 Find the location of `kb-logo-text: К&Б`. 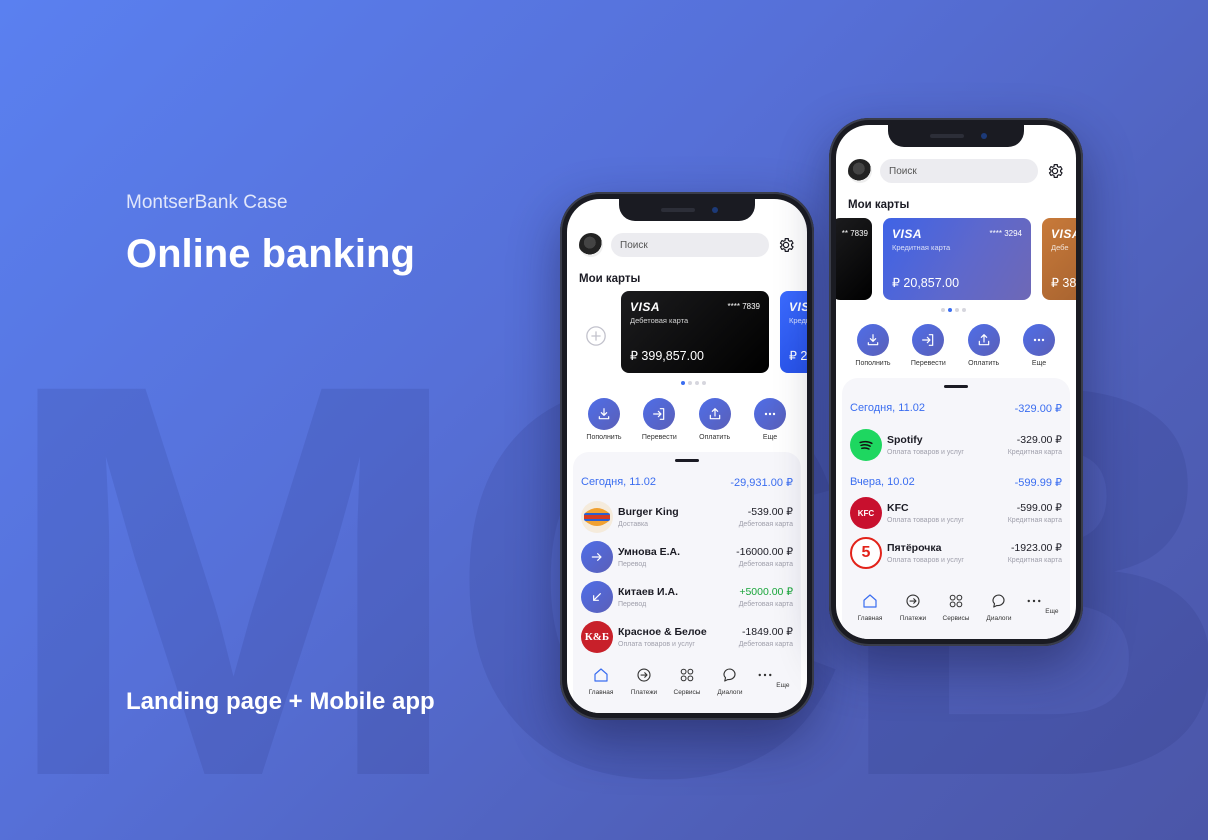

kb-logo-text: К&Б is located at coordinates (597, 637).